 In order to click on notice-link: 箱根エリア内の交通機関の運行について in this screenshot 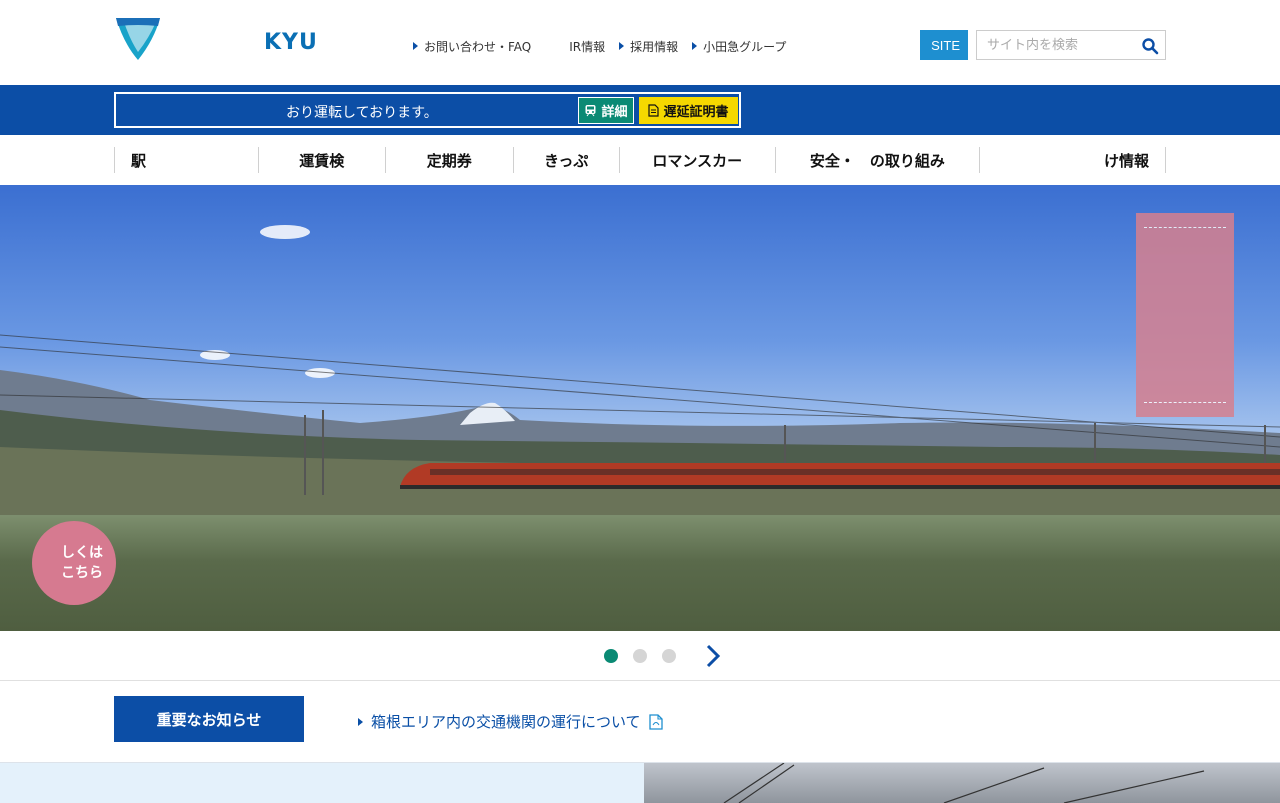, I will do `click(510, 721)`.